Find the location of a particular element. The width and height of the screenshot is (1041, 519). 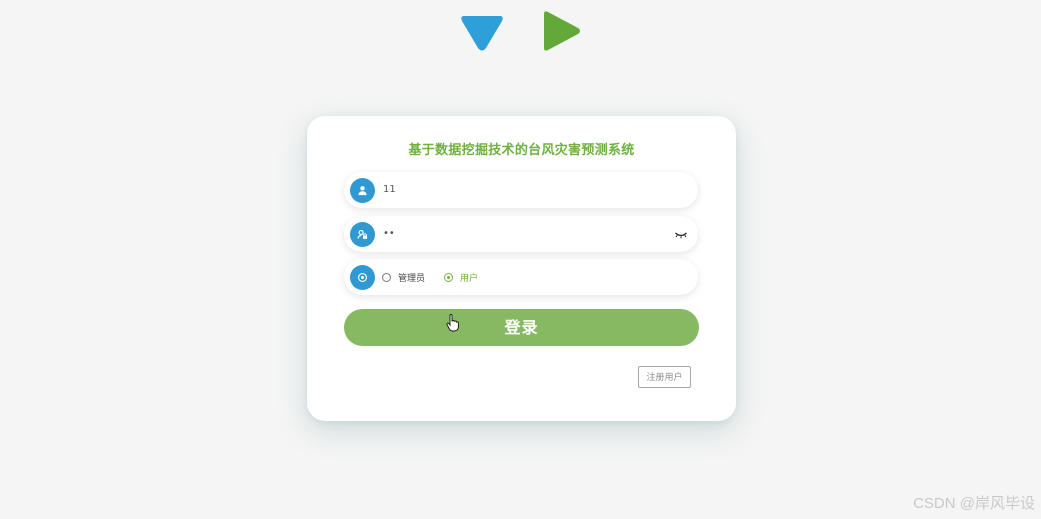

user-icon is located at coordinates (362, 190).